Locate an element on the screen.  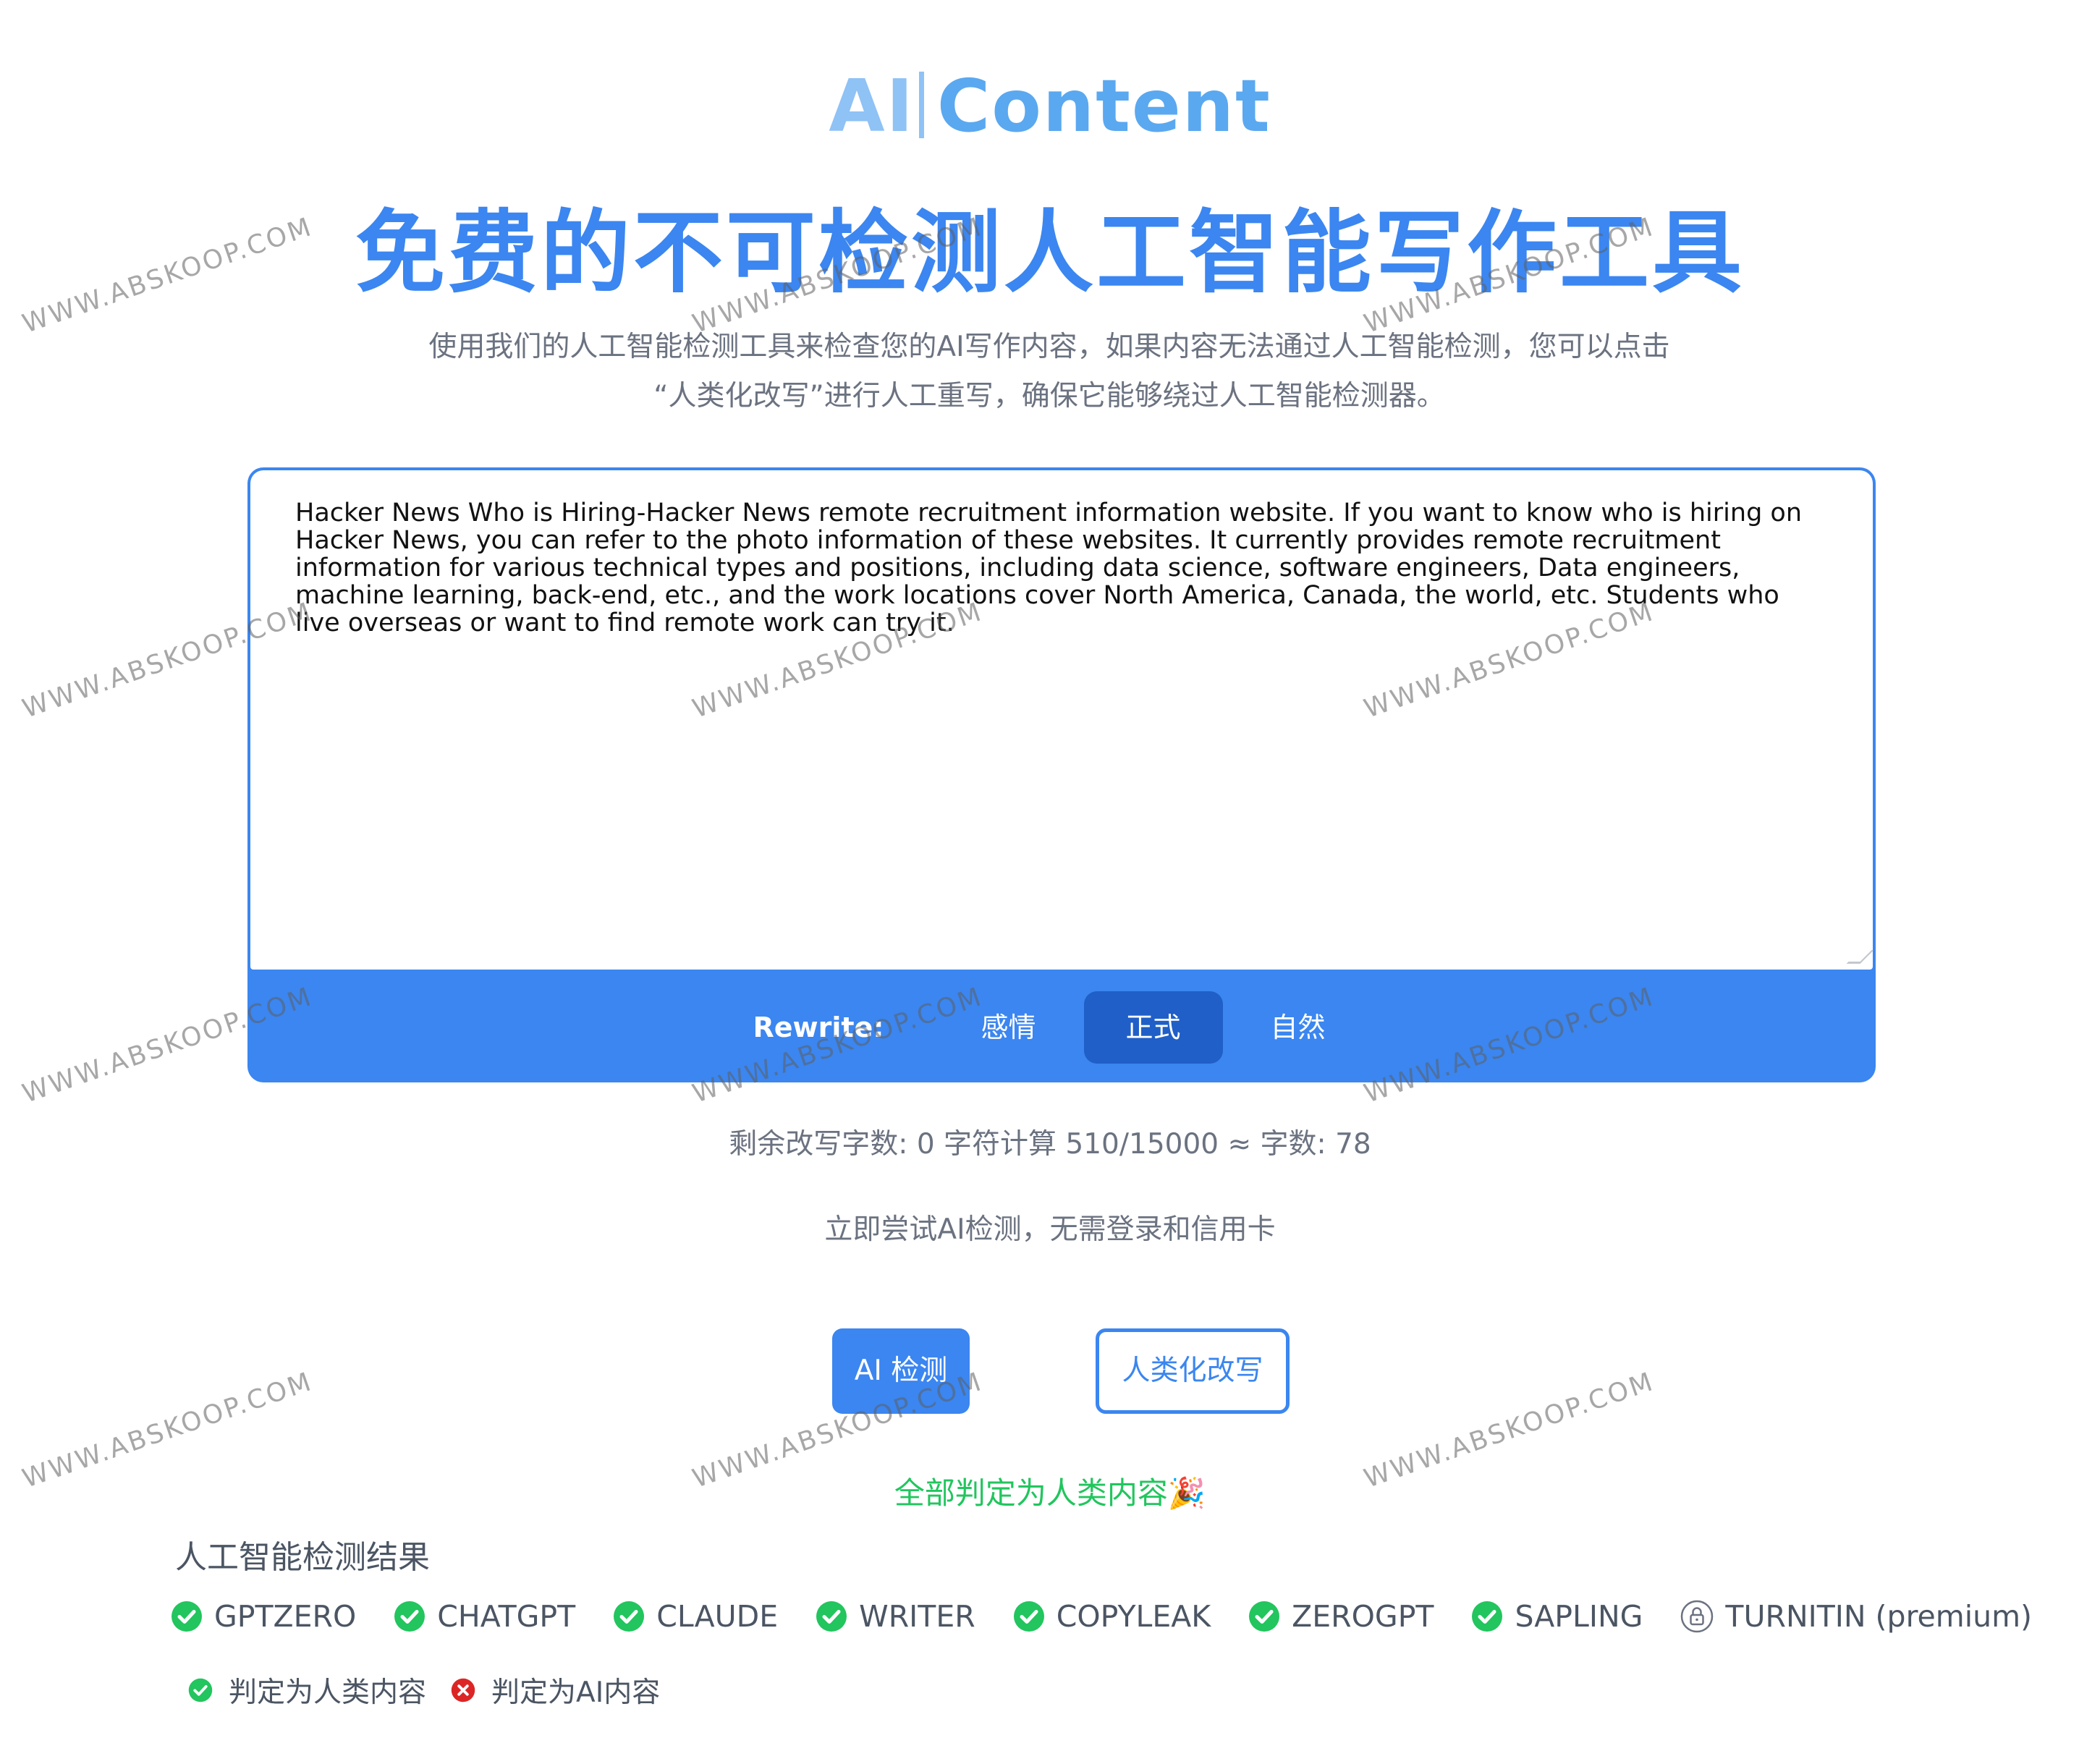
detector-name: SAPLING is located at coordinates (1579, 1616).